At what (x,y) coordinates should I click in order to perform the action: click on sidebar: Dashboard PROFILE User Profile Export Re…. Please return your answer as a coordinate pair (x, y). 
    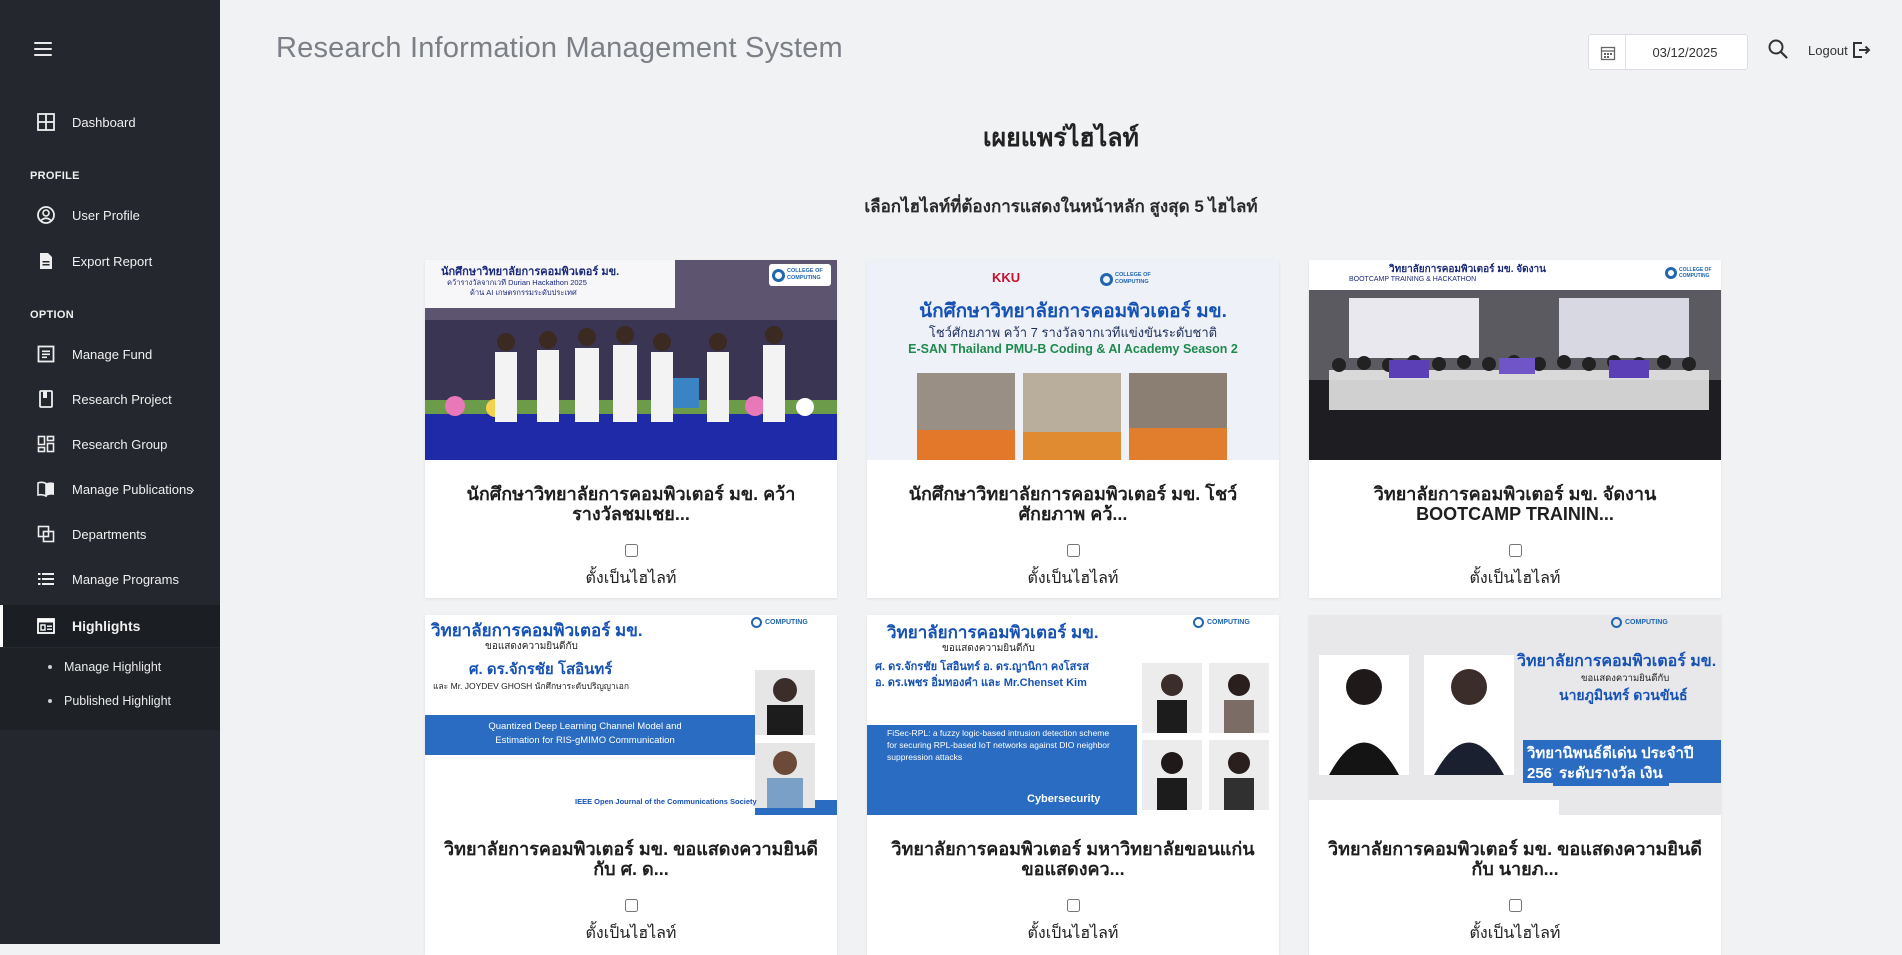
    Looking at the image, I should click on (110, 472).